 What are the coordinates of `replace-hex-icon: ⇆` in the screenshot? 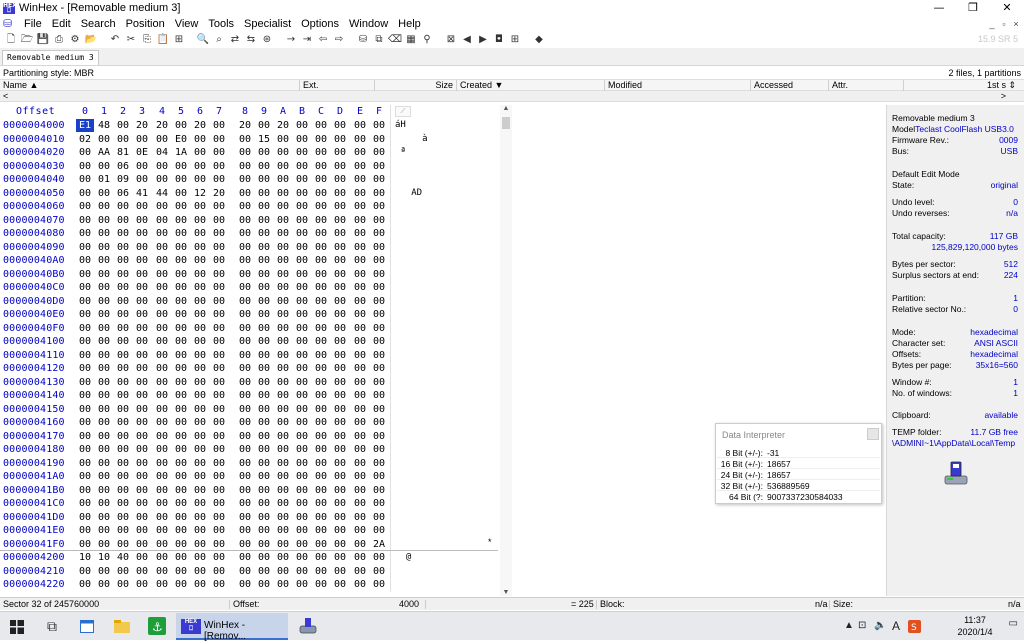 It's located at (251, 40).